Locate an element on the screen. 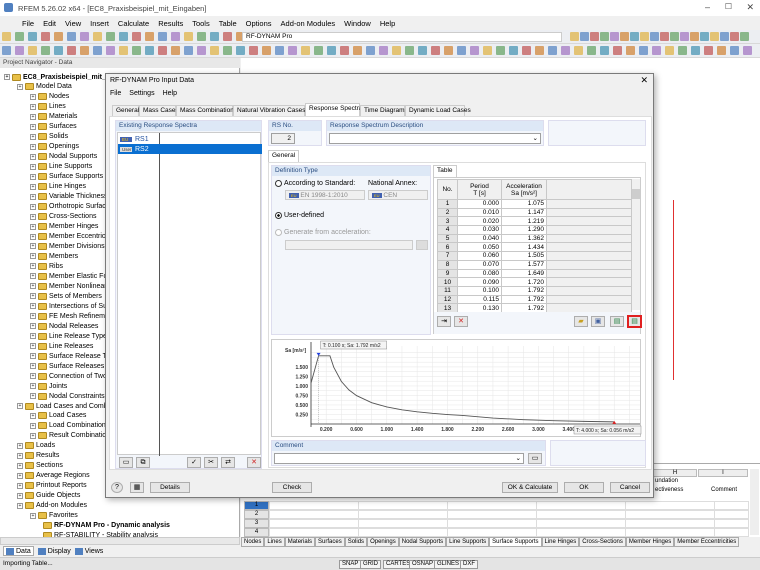 This screenshot has height=570, width=760. row-number: 6 is located at coordinates (447, 247).